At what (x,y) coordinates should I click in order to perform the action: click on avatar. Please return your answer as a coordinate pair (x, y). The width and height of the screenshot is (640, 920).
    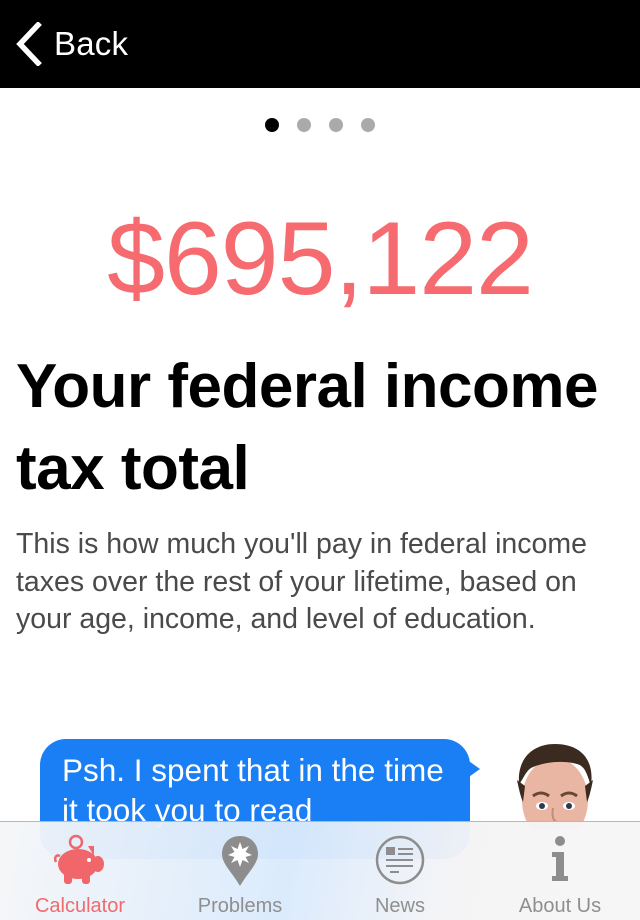
    Looking at the image, I should click on (555, 785).